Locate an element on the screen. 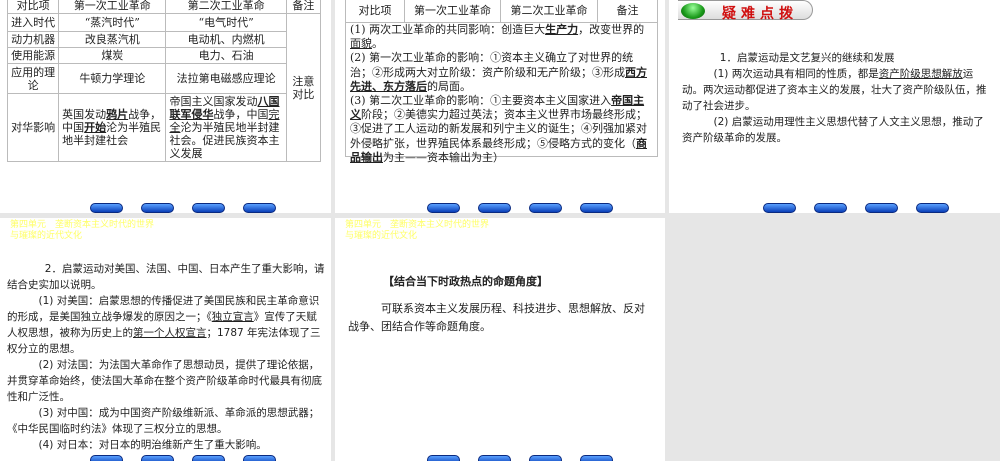  cell: 煤炭 is located at coordinates (112, 55).